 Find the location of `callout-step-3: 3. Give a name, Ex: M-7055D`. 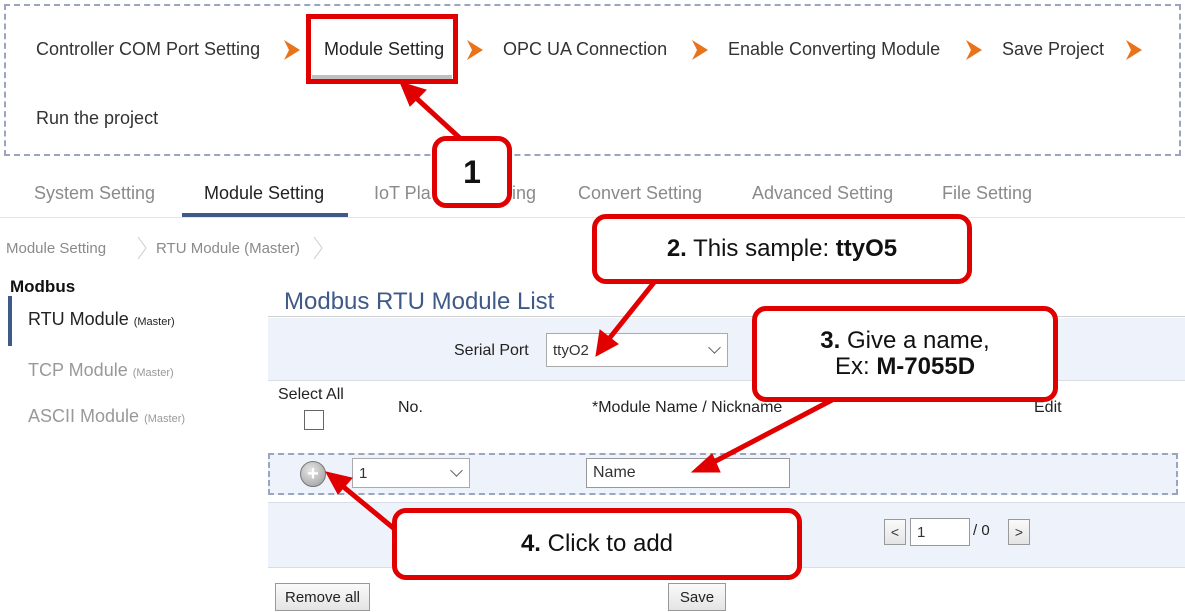

callout-step-3: 3. Give a name, Ex: M-7055D is located at coordinates (905, 354).